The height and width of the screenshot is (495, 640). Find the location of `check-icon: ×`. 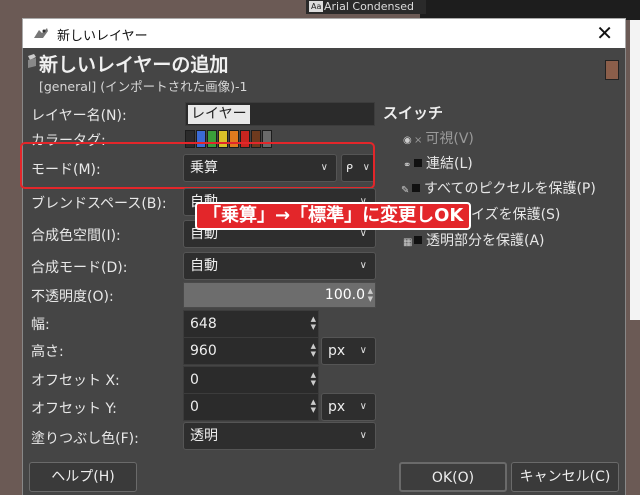

check-icon: × is located at coordinates (418, 140).